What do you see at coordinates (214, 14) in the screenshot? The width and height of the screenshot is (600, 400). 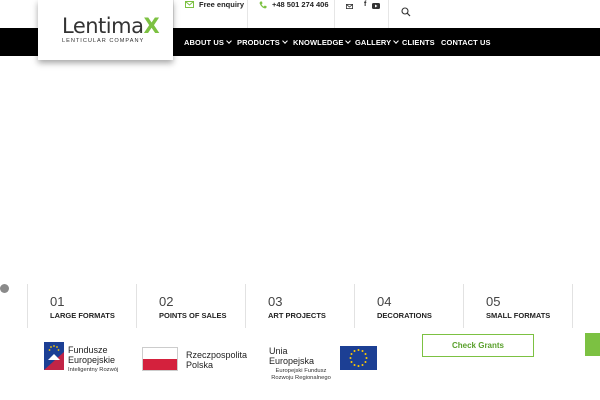 I see `free-enquiry-link: Free enquiry` at bounding box center [214, 14].